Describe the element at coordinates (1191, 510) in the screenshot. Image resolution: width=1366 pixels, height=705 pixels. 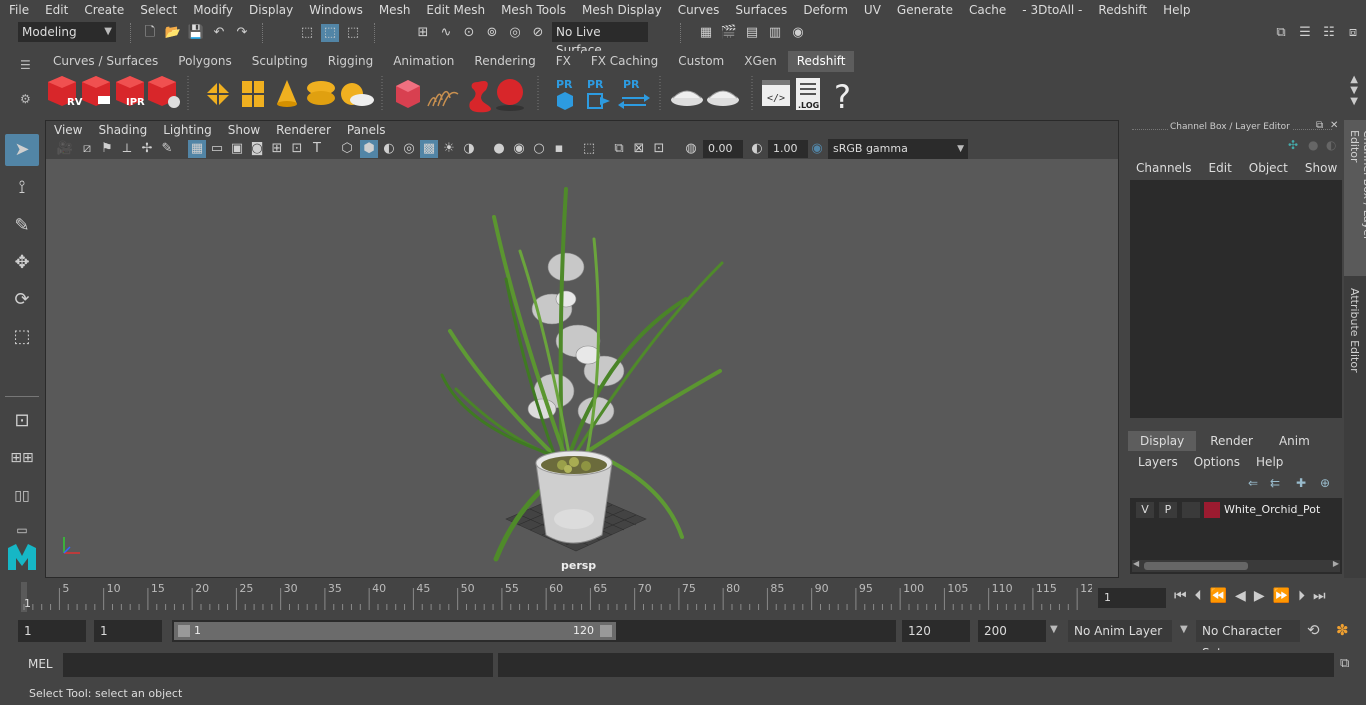
I see `layer-display-type-toggle` at that location.